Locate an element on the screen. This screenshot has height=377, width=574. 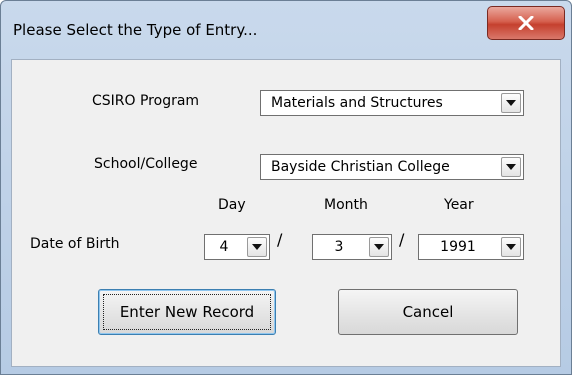
month-dropdown: 3 is located at coordinates (352, 247).